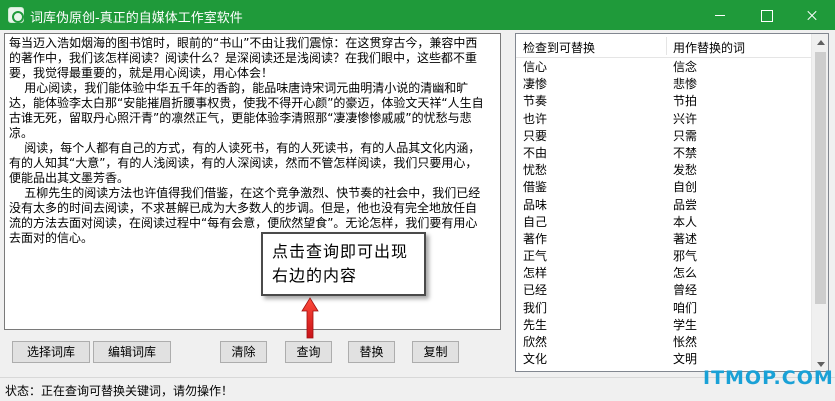 This screenshot has height=401, width=835. Describe the element at coordinates (535, 342) in the screenshot. I see `found-word: 欣然` at that location.